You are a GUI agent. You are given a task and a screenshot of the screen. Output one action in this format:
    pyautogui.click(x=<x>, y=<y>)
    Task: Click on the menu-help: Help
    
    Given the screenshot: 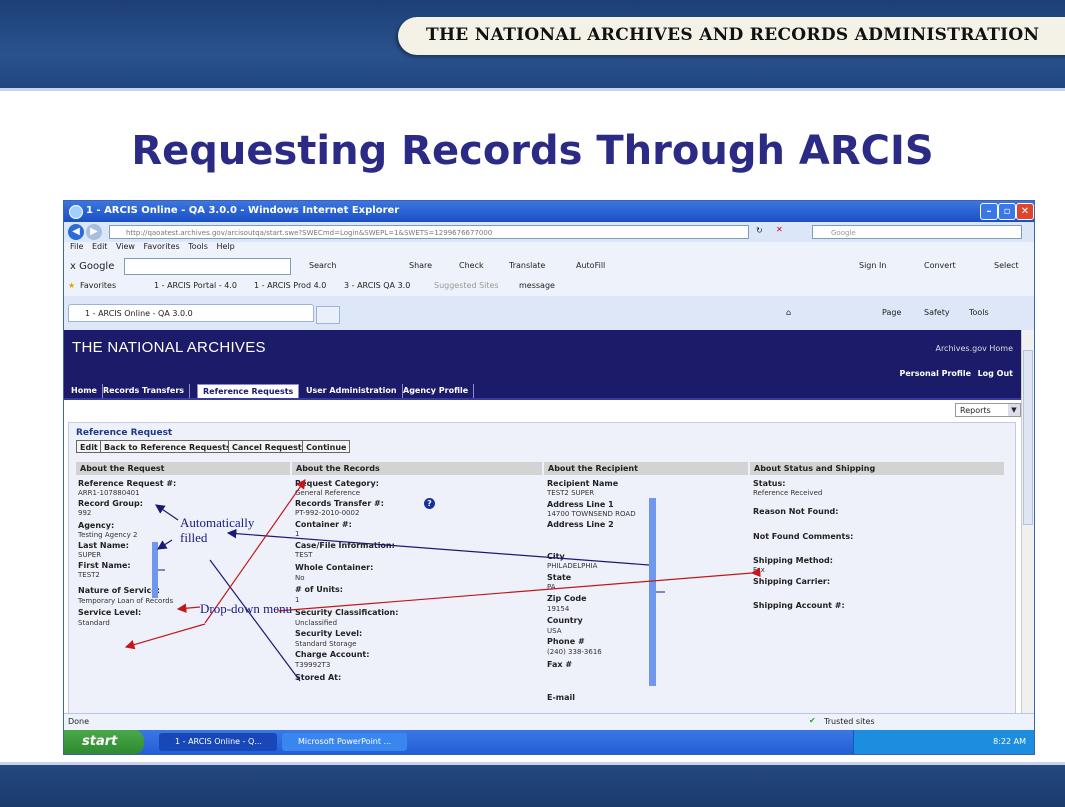 What is the action you would take?
    pyautogui.click(x=225, y=246)
    